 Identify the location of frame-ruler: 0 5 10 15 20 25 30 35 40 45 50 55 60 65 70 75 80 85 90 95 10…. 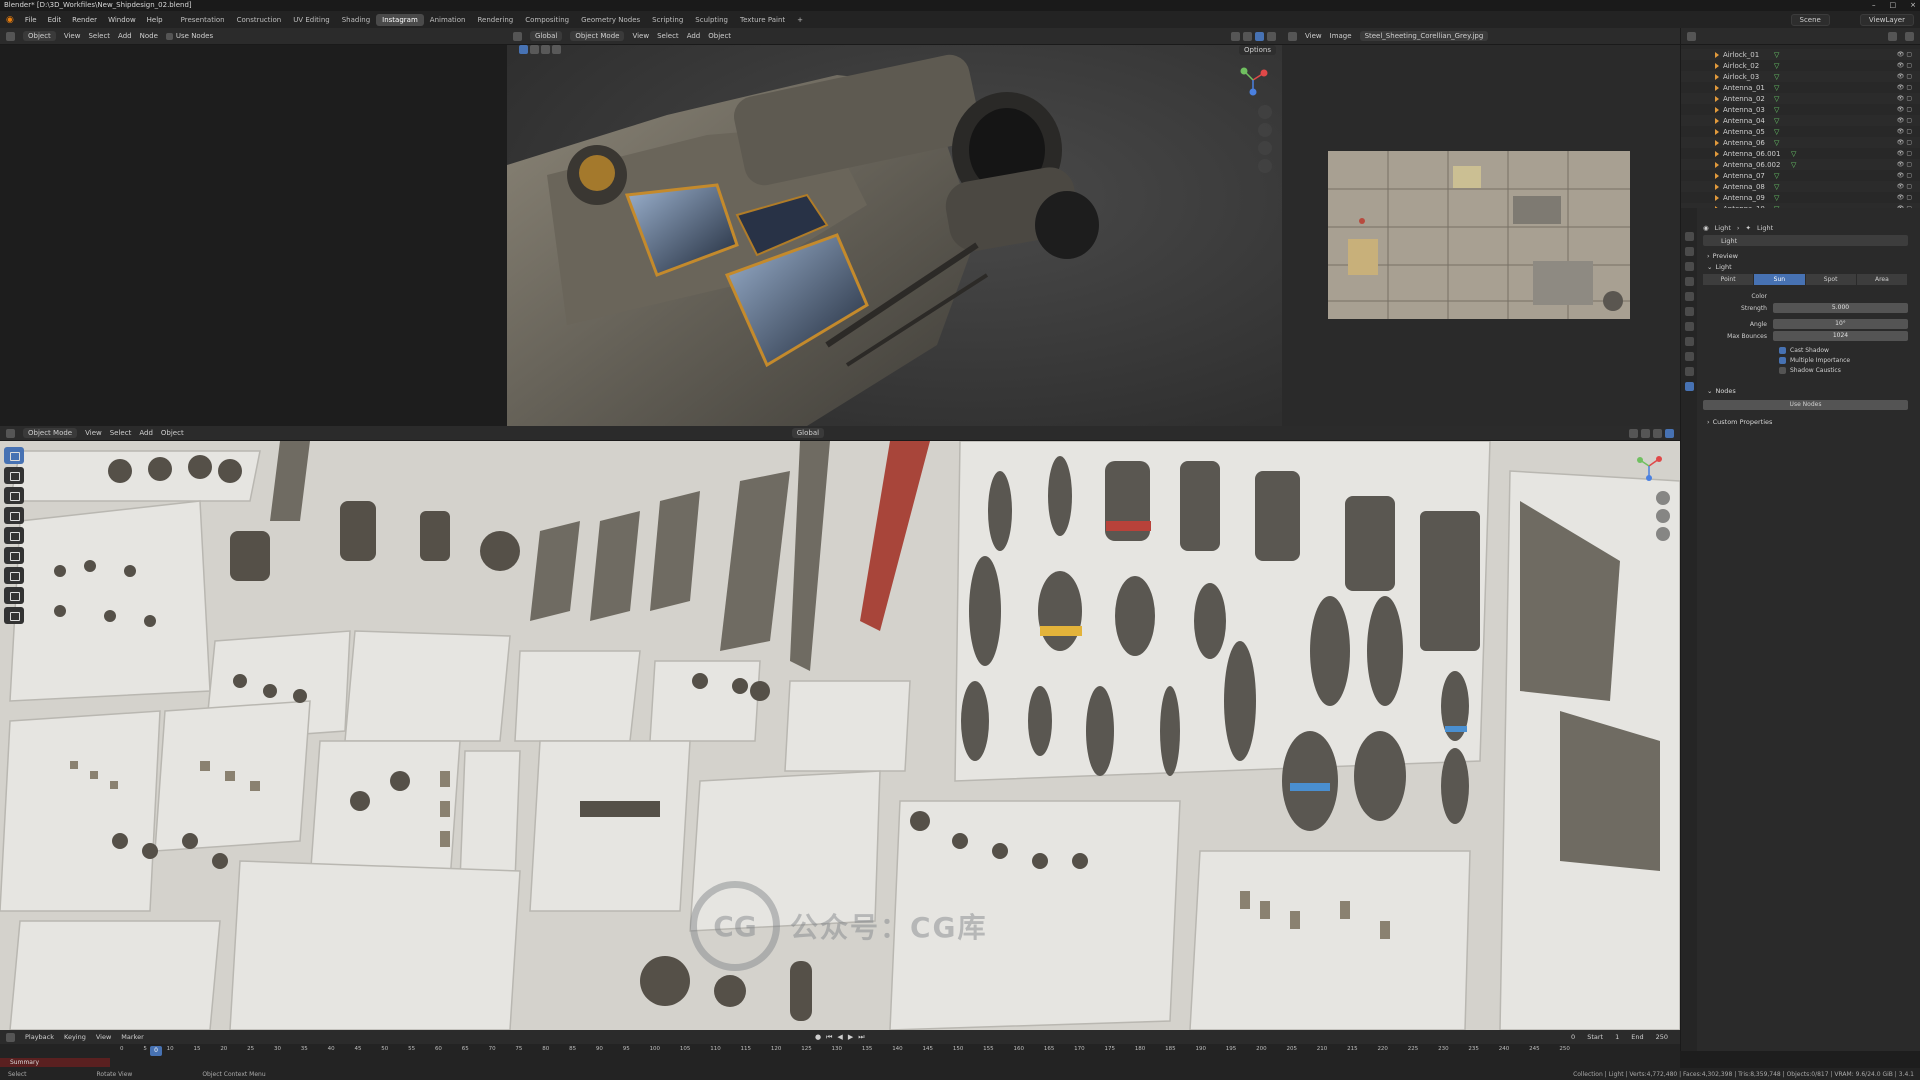
(845, 1051).